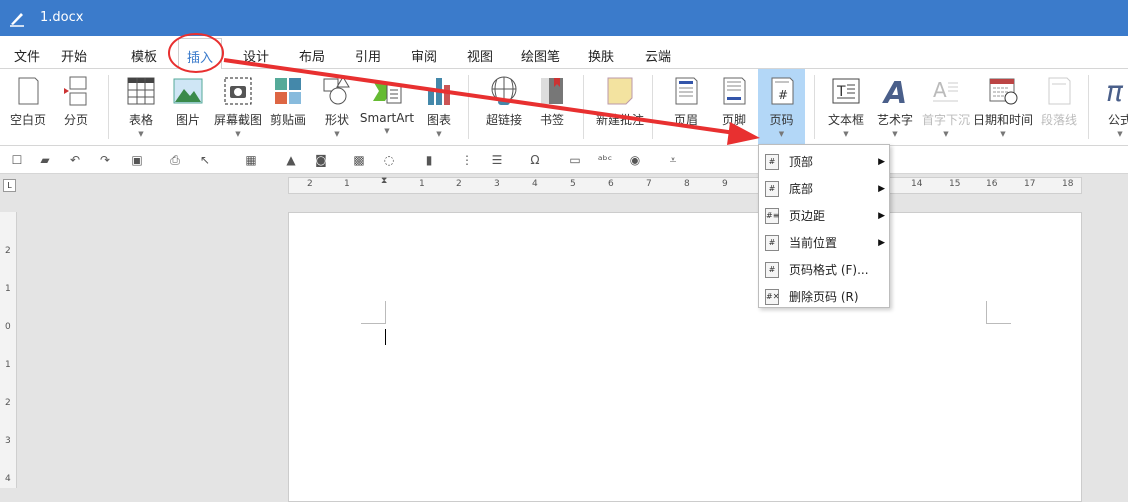 The width and height of the screenshot is (1128, 502). Describe the element at coordinates (8, 289) in the screenshot. I see `ruler-number: 1` at that location.